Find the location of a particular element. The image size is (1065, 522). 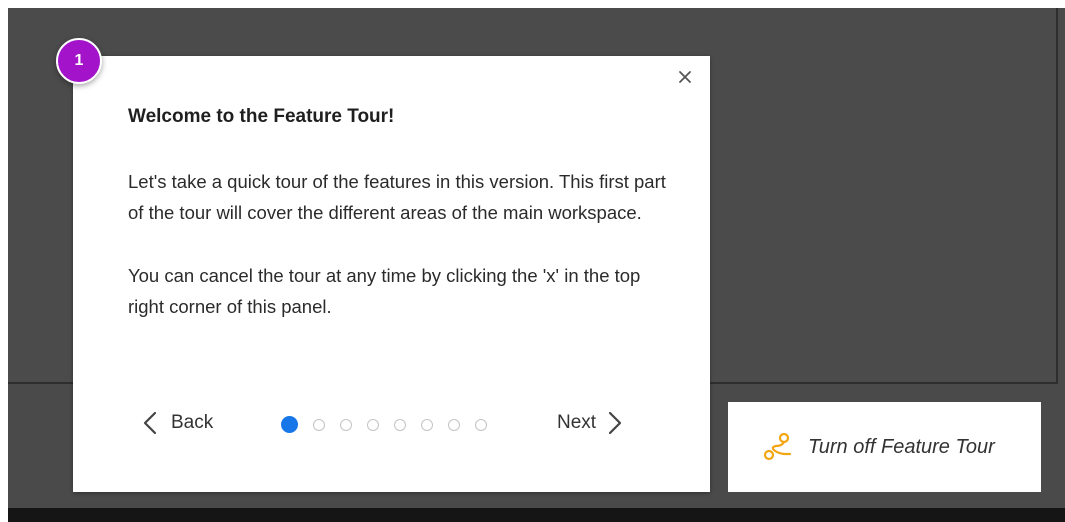

close-button is located at coordinates (685, 77).